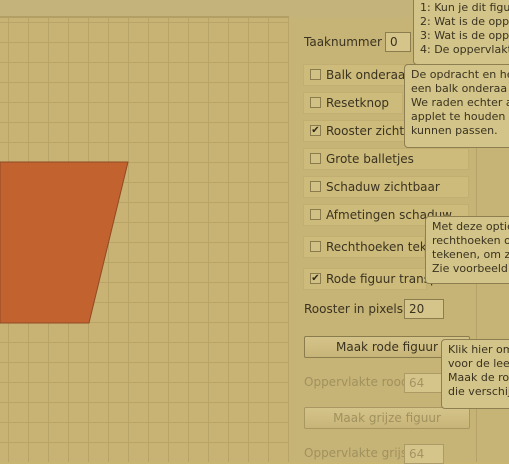  I want to click on option-grote-balletjes: Grote balletjes, so click(386, 159).